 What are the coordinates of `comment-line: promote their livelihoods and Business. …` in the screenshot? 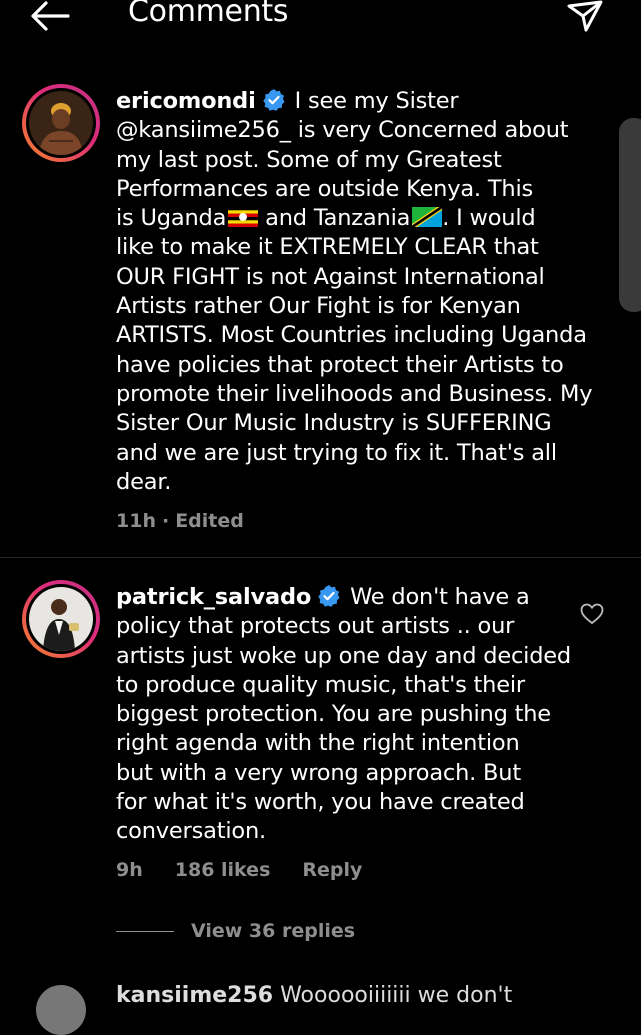 It's located at (354, 393).